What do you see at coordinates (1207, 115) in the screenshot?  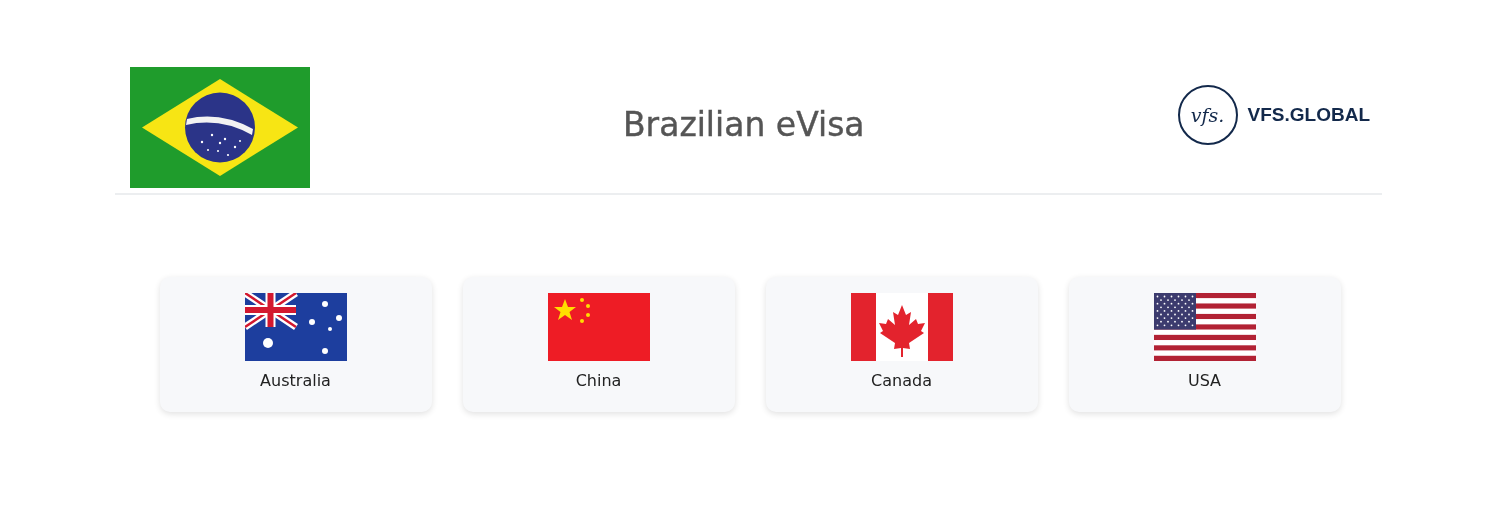 I see `vfs-logo-mark: vfs.` at bounding box center [1207, 115].